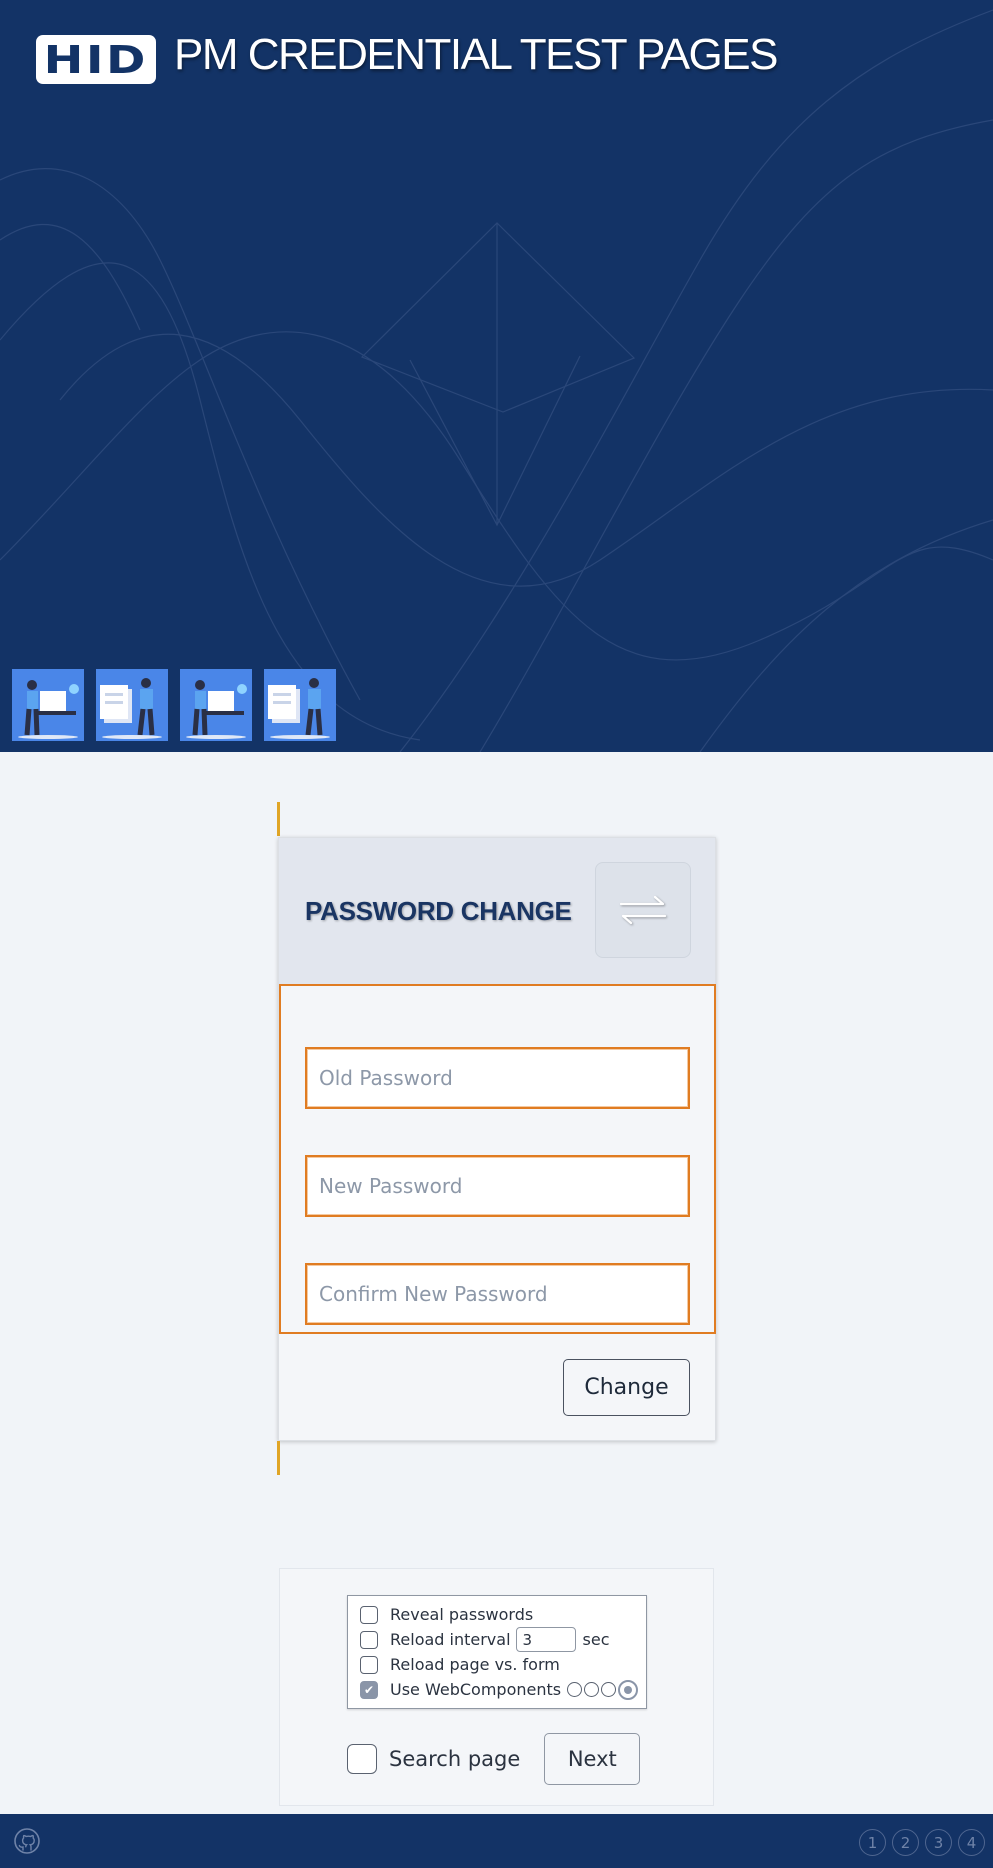 This screenshot has width=993, height=1868. Describe the element at coordinates (369, 1614) in the screenshot. I see `reveal-passwords-checkbox` at that location.